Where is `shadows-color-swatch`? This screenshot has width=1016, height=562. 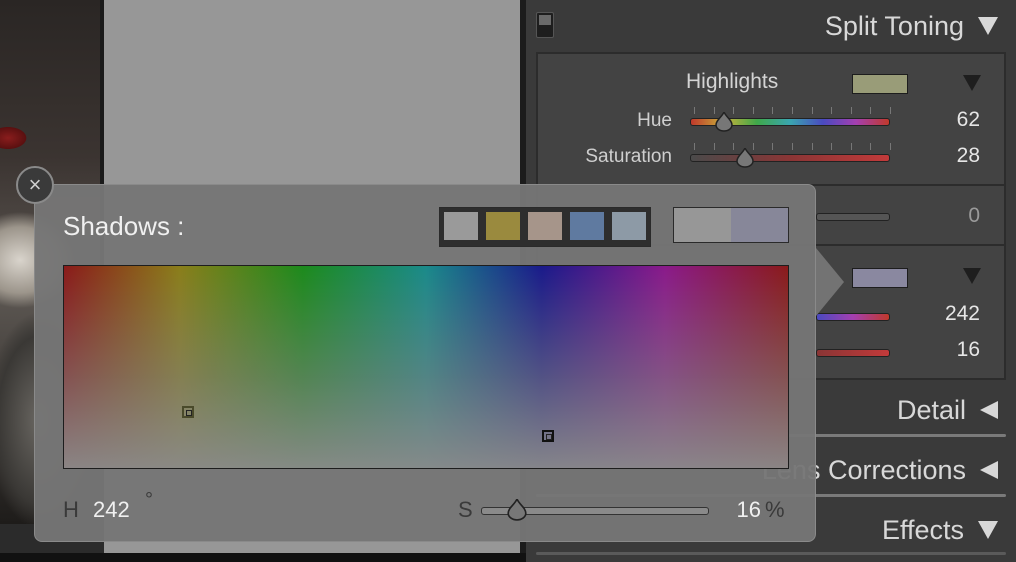
shadows-color-swatch is located at coordinates (880, 278).